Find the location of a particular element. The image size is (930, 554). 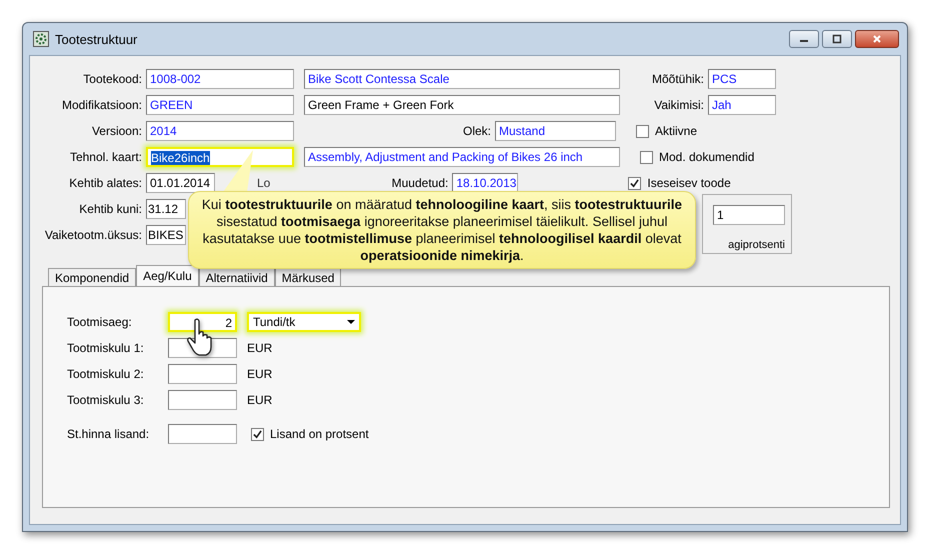

field-label: Tootmiskulu 2: is located at coordinates (106, 374).